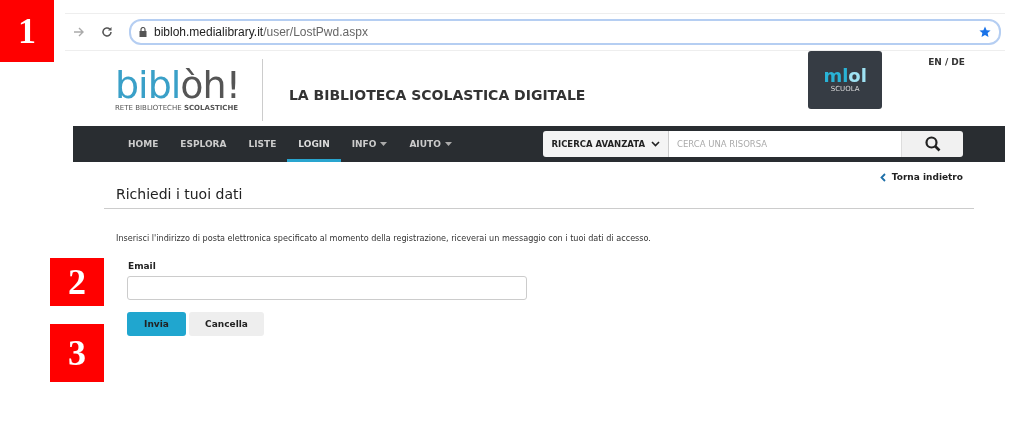  What do you see at coordinates (107, 32) in the screenshot?
I see `reload-icon` at bounding box center [107, 32].